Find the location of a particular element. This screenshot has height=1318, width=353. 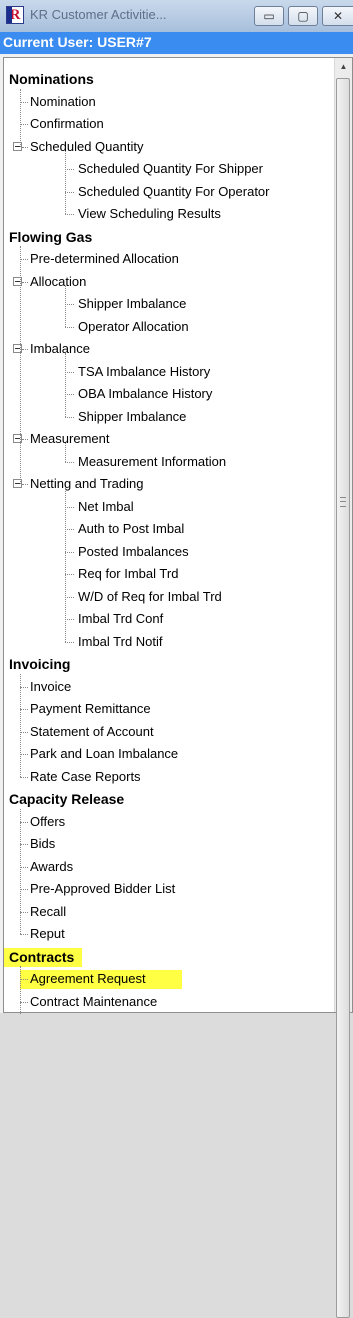

tree-leaf: View Scheduling Results is located at coordinates (164, 214).